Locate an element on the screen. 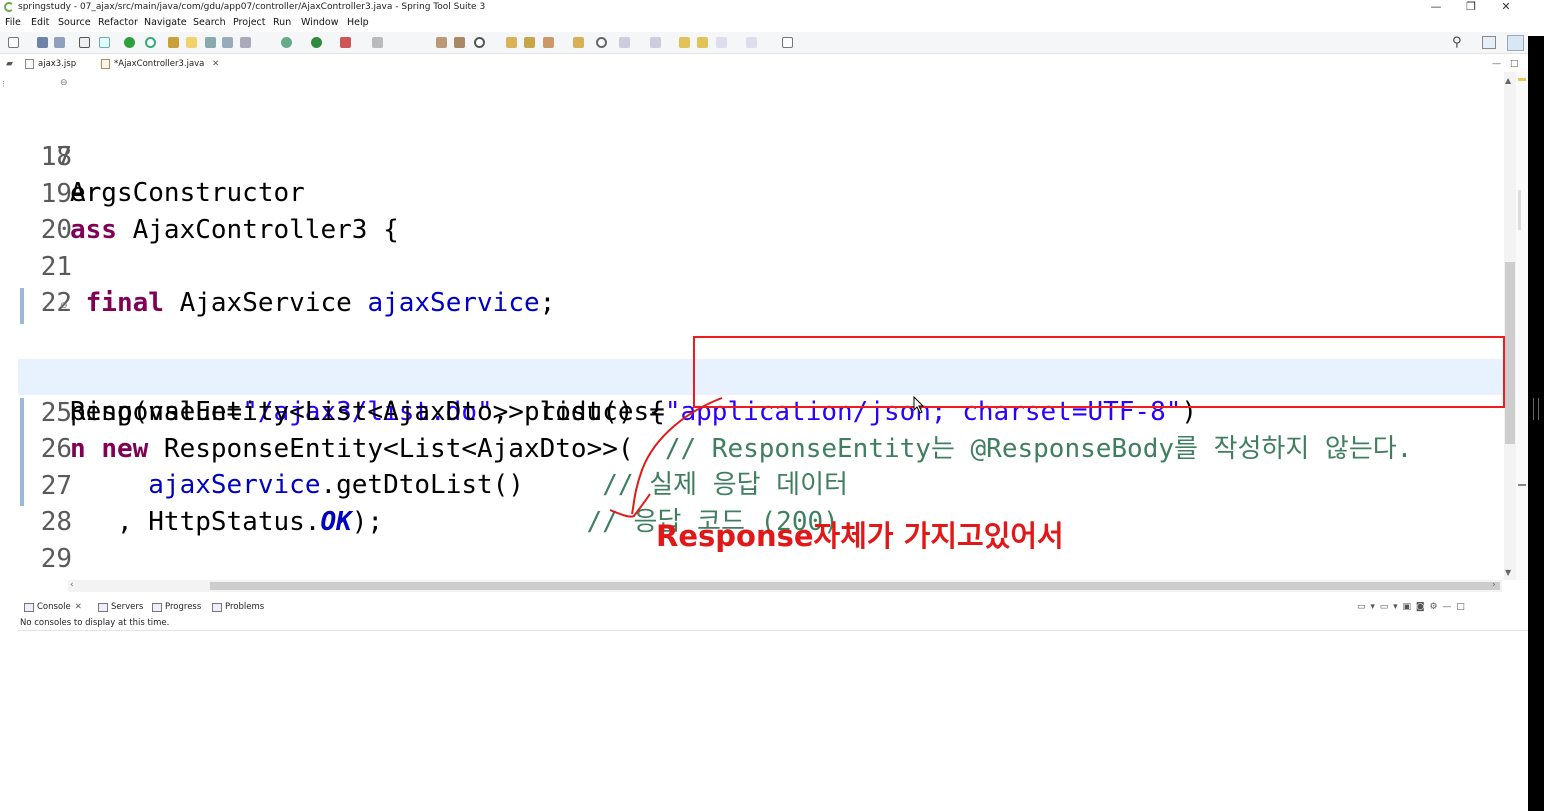 The width and height of the screenshot is (1544, 811). code-fragment is located at coordinates (109, 485).